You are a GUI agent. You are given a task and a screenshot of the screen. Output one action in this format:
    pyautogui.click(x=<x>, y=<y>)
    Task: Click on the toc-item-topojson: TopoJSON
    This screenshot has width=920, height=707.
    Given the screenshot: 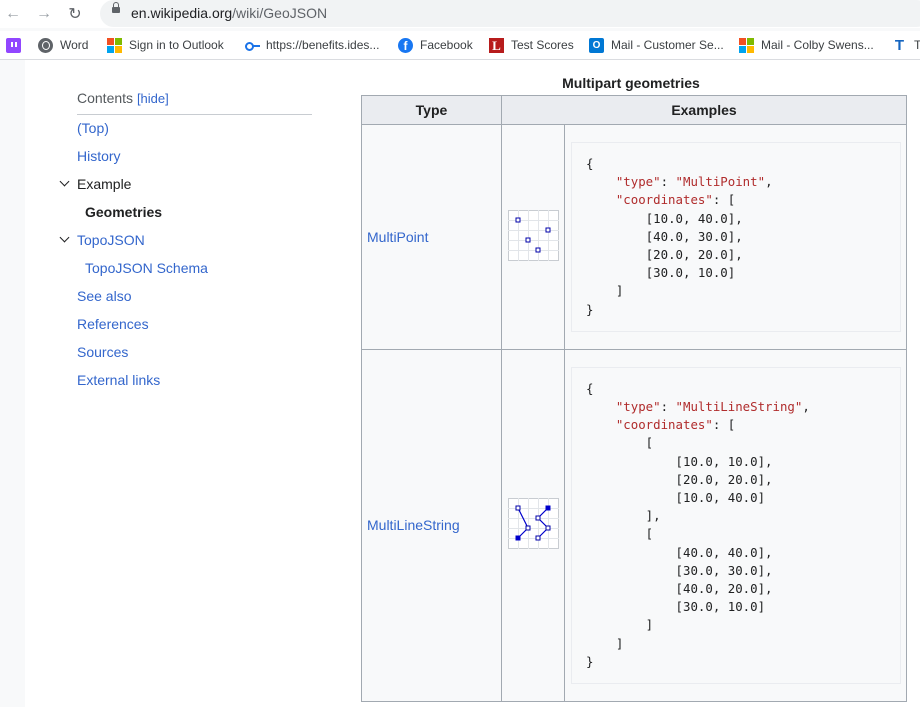 What is the action you would take?
    pyautogui.click(x=102, y=240)
    